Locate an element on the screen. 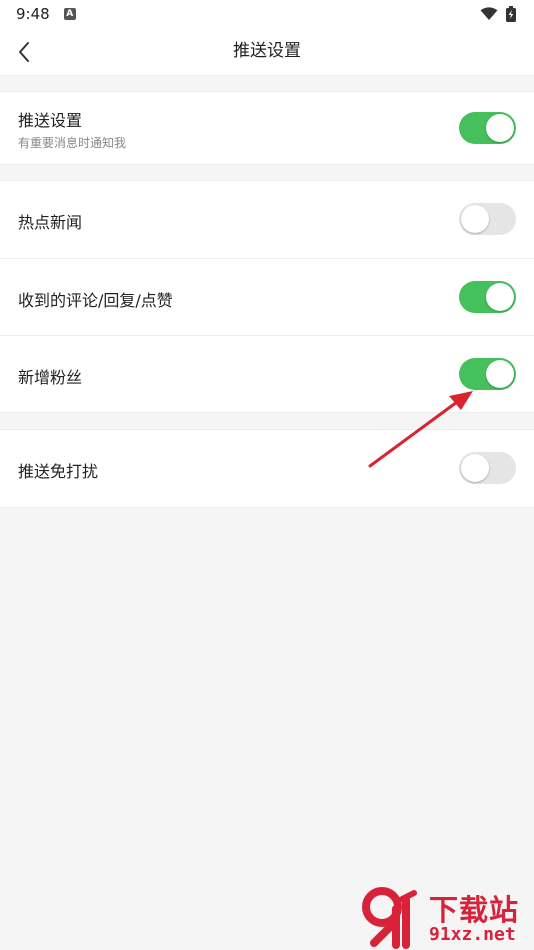 The image size is (534, 950). settings-group-main: 推送设置 有重要消息时通知我 is located at coordinates (267, 128).